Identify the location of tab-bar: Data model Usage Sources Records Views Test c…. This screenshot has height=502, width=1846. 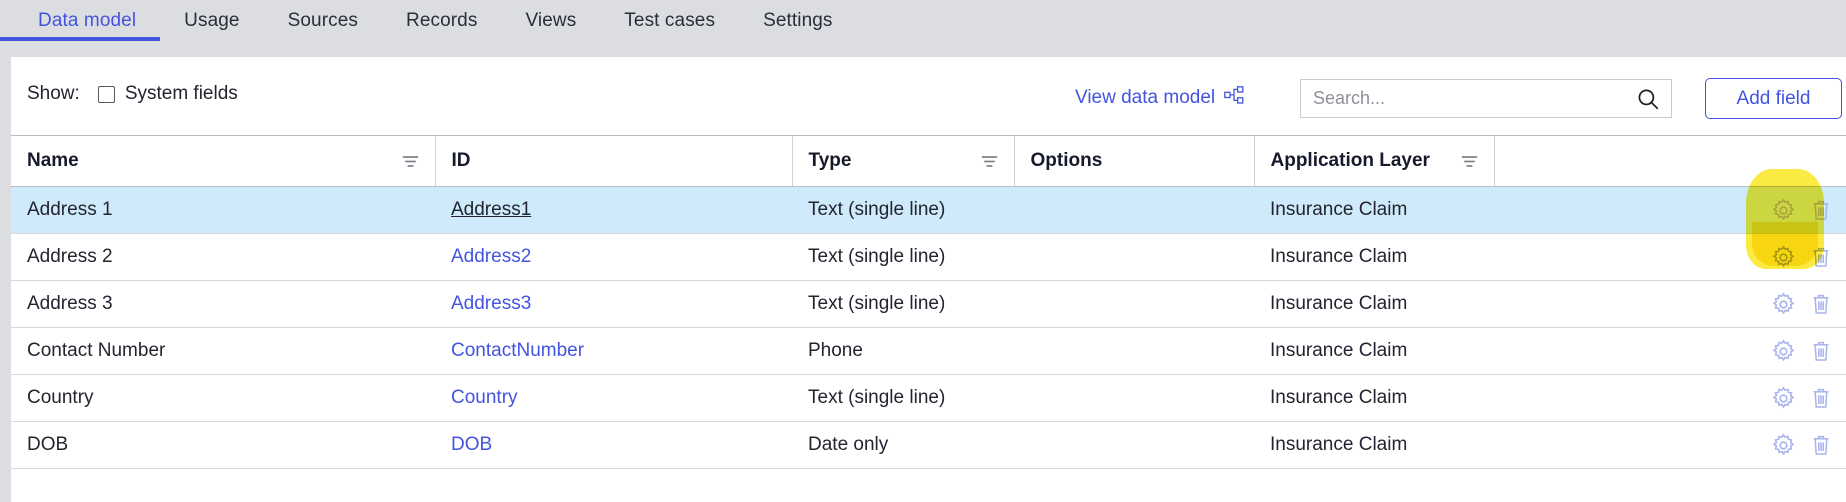
(923, 20).